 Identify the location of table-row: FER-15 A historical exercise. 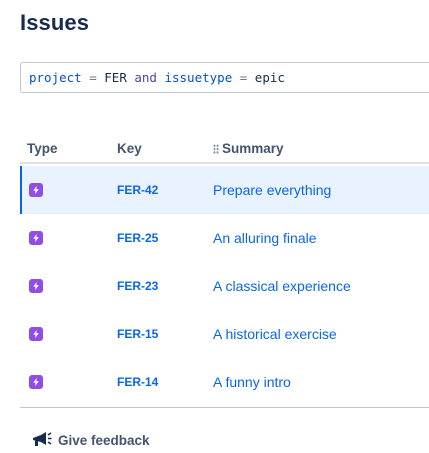
(224, 334).